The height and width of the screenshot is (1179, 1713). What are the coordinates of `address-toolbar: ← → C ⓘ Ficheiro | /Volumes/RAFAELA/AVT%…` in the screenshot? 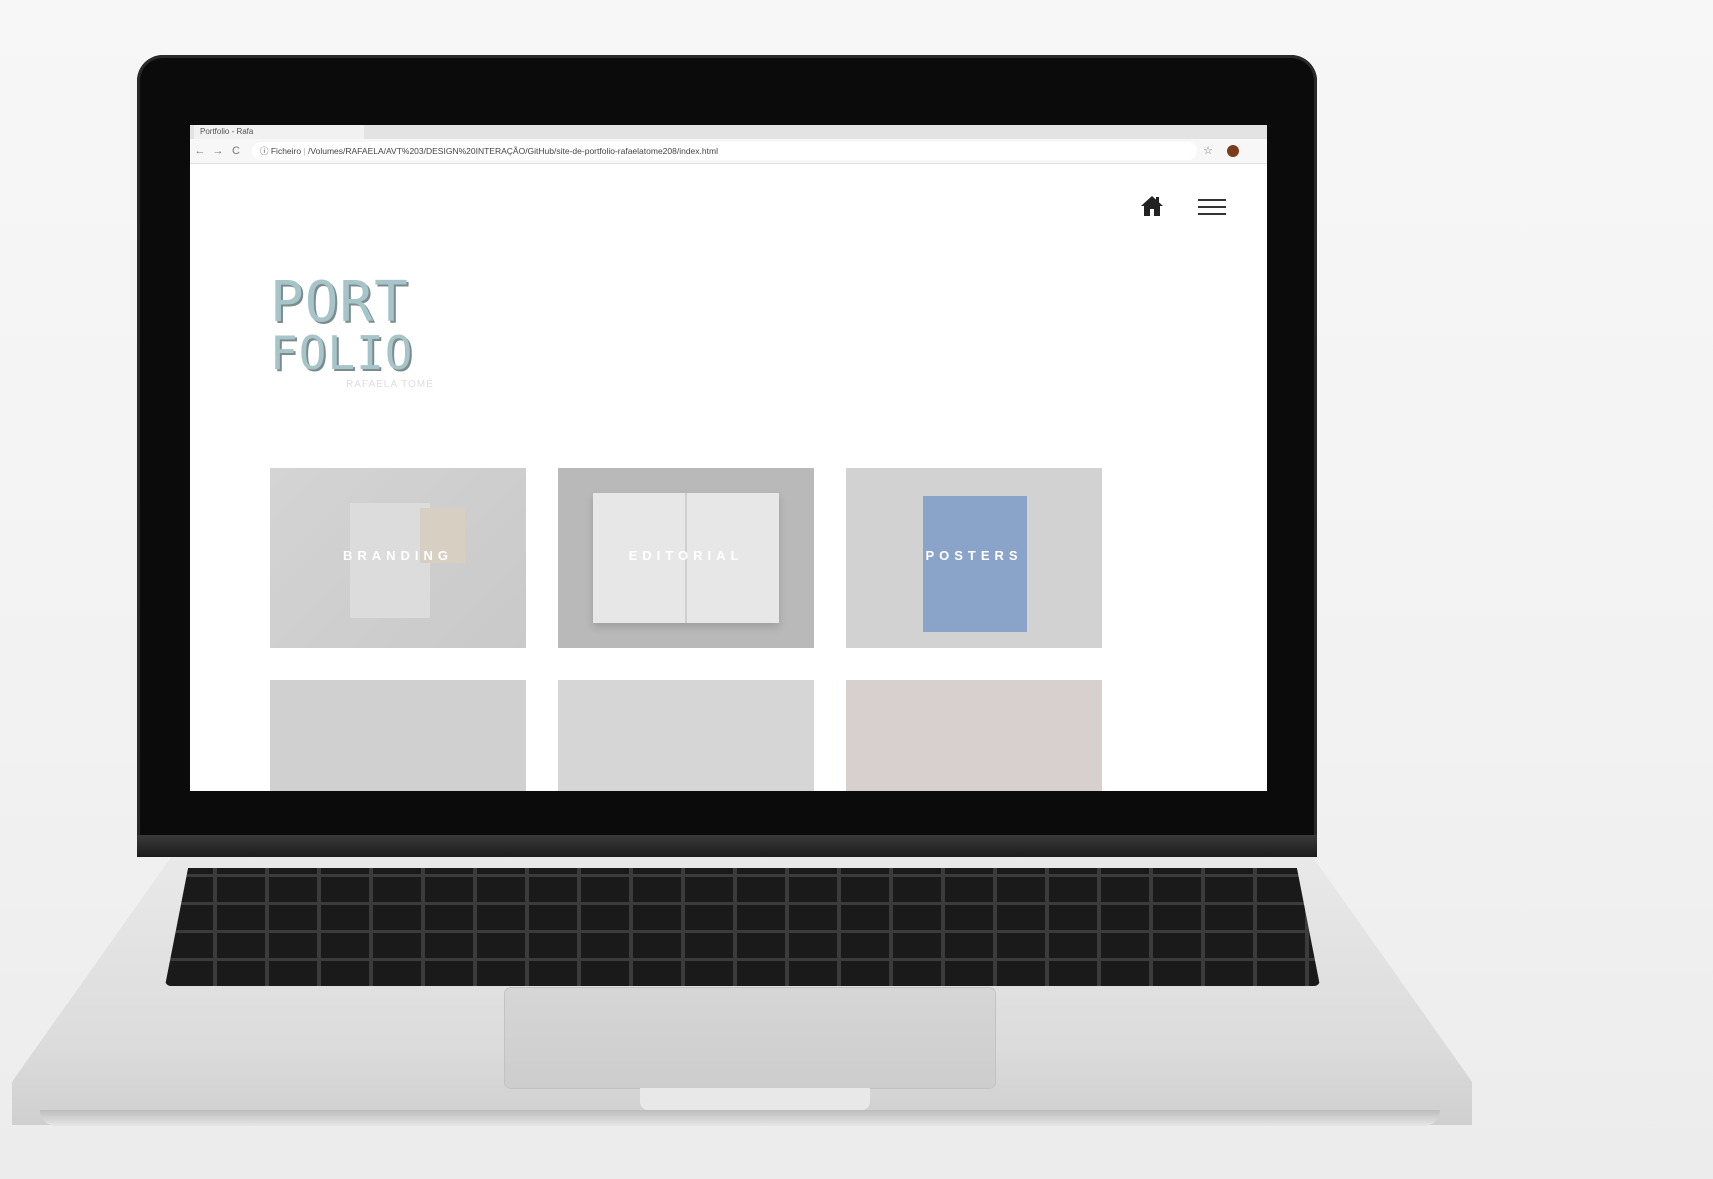 It's located at (728, 151).